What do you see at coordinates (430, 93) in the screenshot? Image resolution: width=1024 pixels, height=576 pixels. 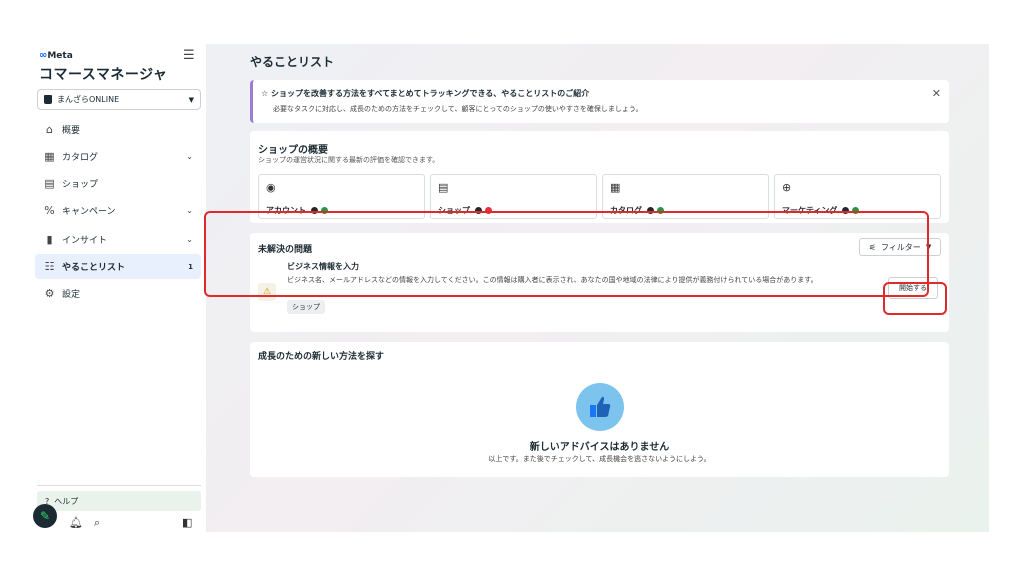 I see `banner-title-text: ショップを改善する方法をすべてまとめてトラッキングできる、やることリストのご紹介` at bounding box center [430, 93].